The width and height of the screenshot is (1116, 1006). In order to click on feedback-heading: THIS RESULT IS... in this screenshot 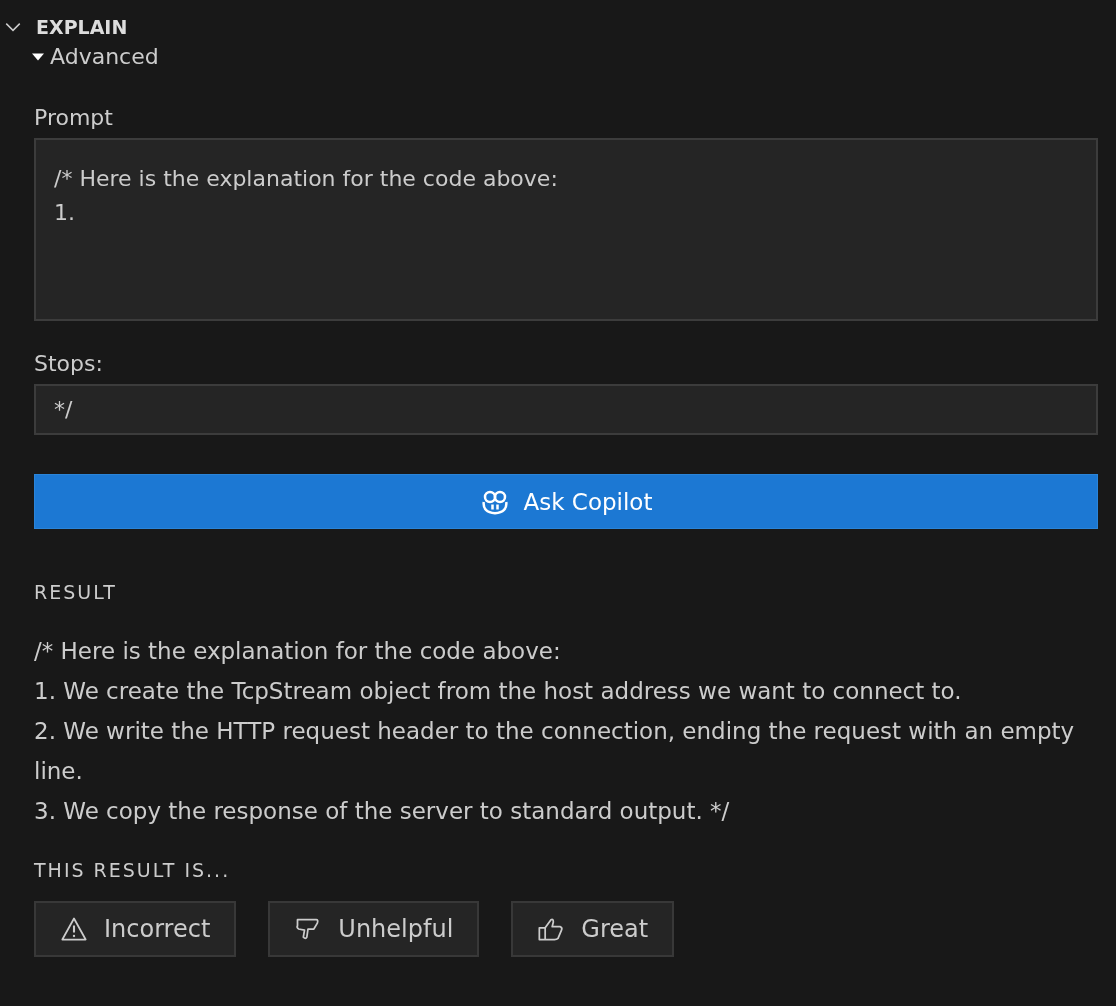, I will do `click(133, 870)`.